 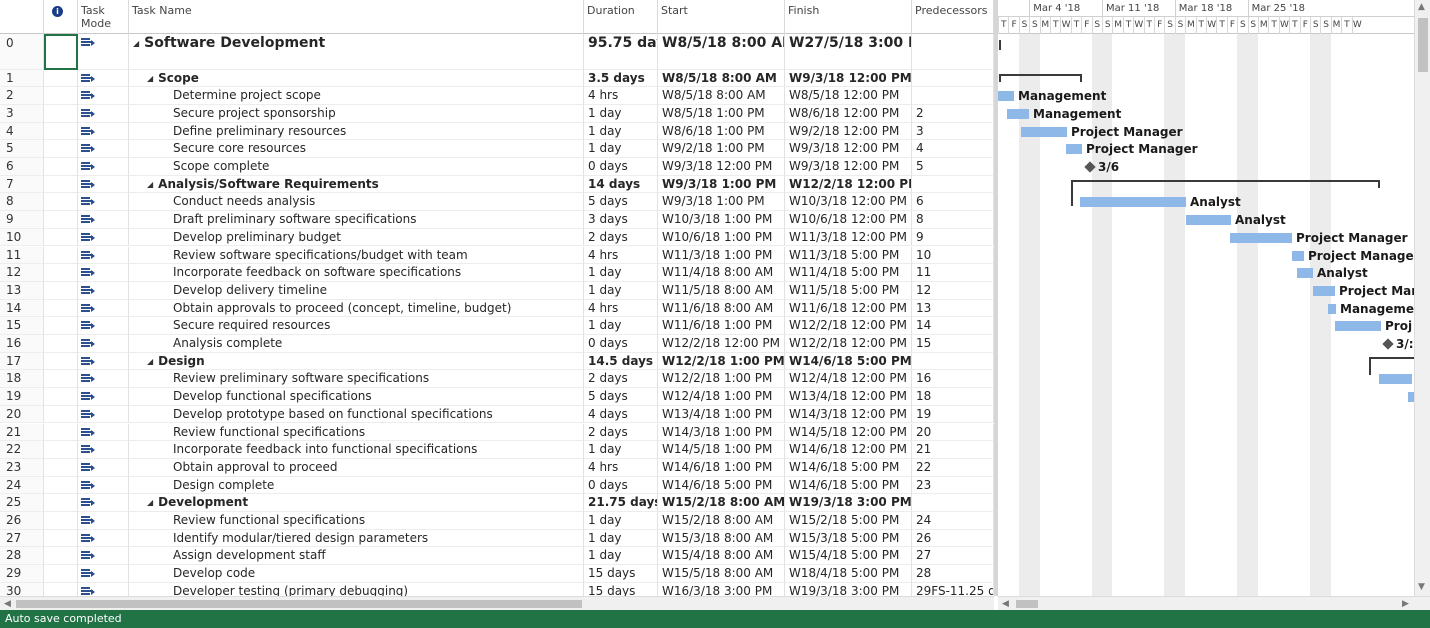 What do you see at coordinates (356, 167) in the screenshot?
I see `task-name-cell: Scope complete` at bounding box center [356, 167].